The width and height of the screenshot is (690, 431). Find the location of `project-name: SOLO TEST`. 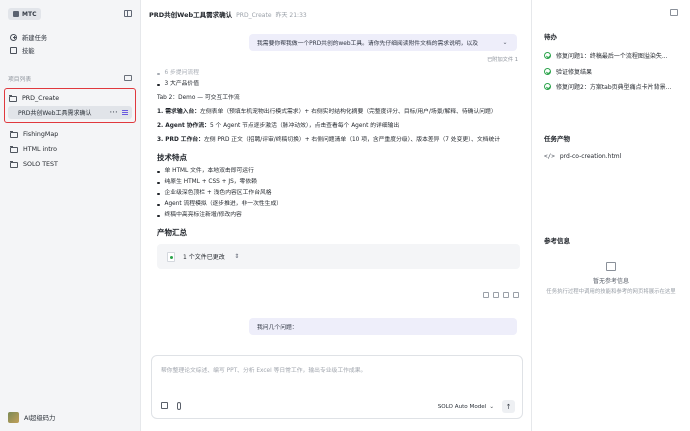

project-name: SOLO TEST is located at coordinates (40, 164).